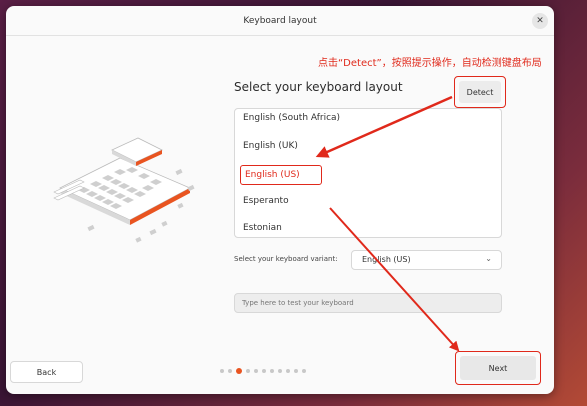 This screenshot has height=406, width=587. I want to click on keyboard-illustration, so click(124, 190).